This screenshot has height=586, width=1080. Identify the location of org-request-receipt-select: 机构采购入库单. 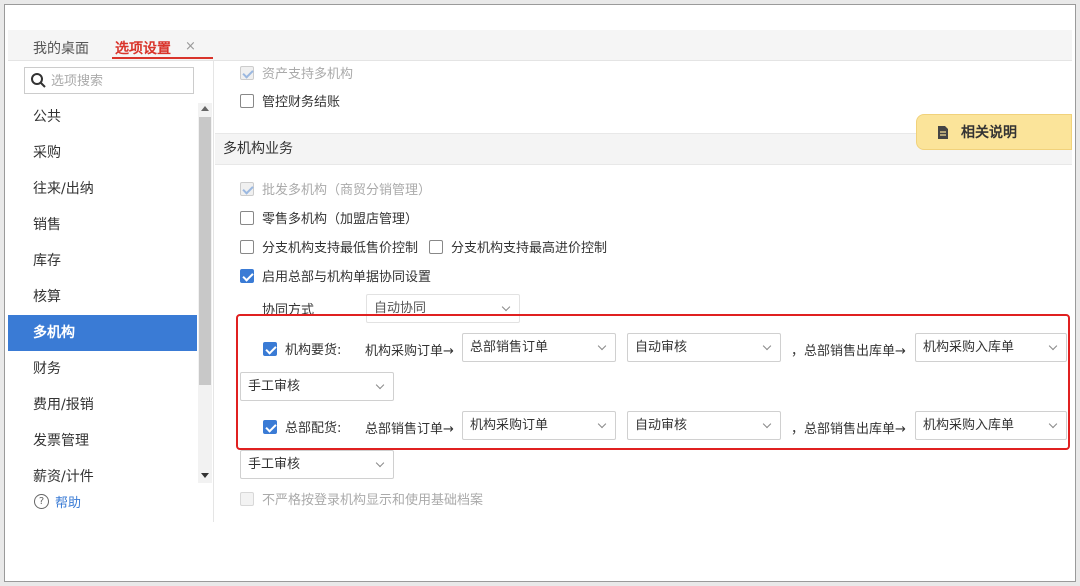
(991, 347).